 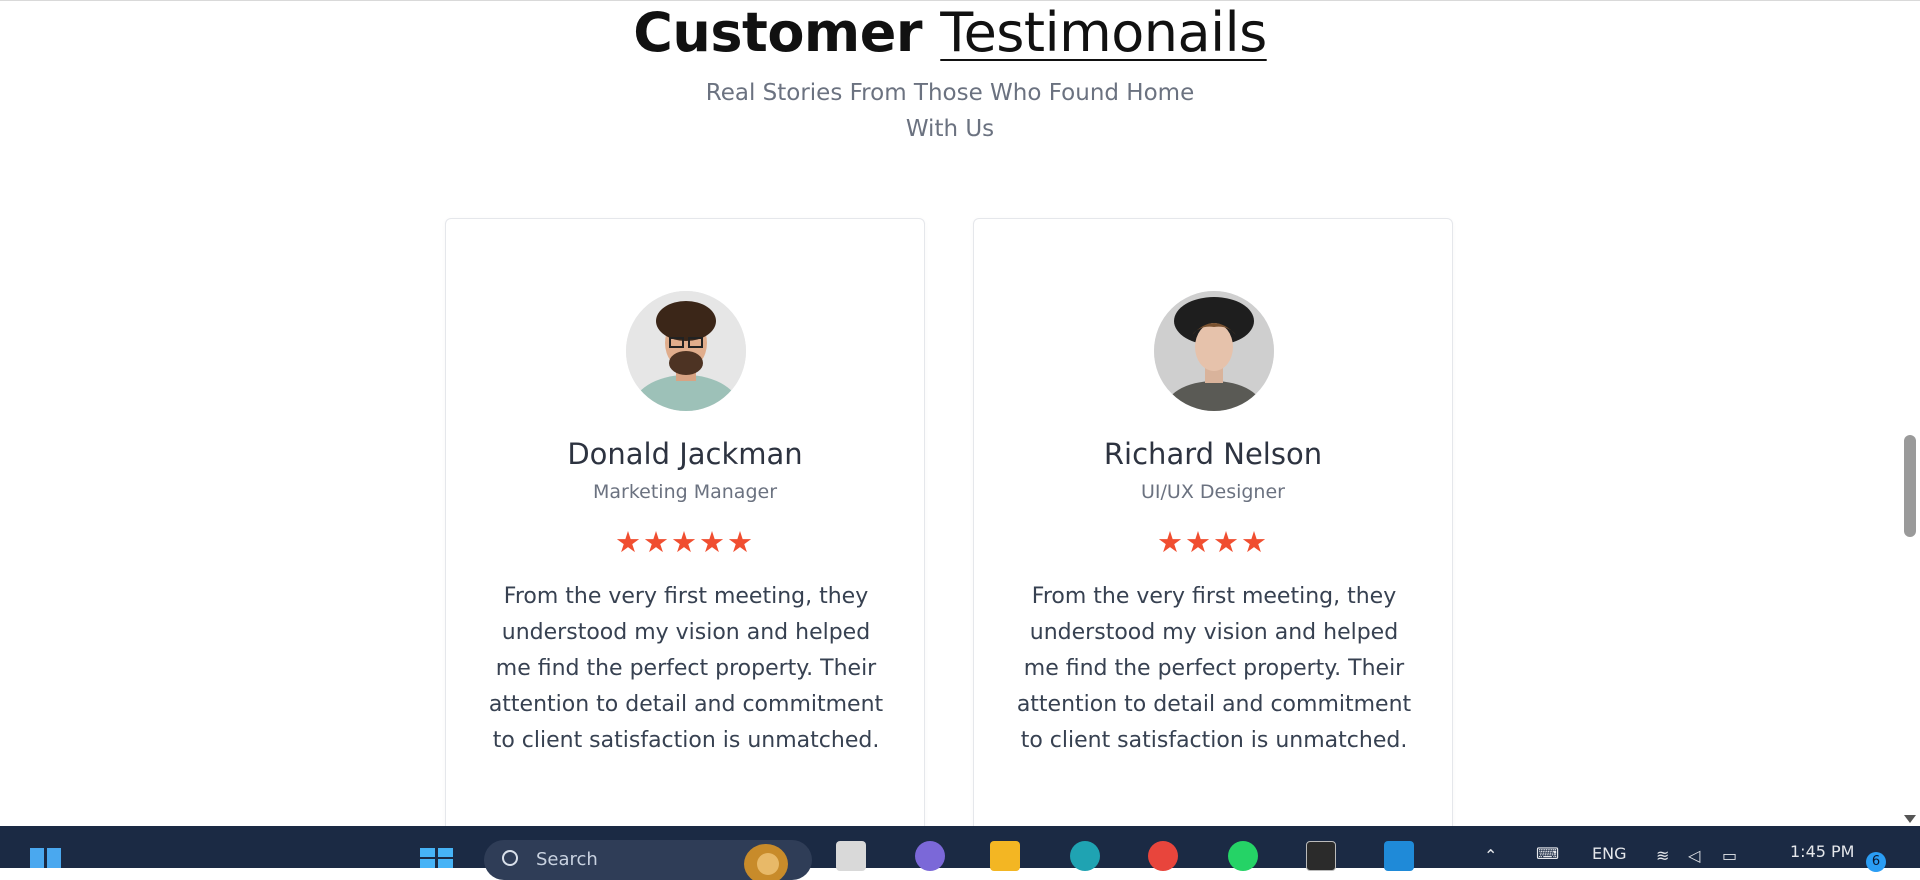 I want to click on task-view-icon, so click(x=851, y=856).